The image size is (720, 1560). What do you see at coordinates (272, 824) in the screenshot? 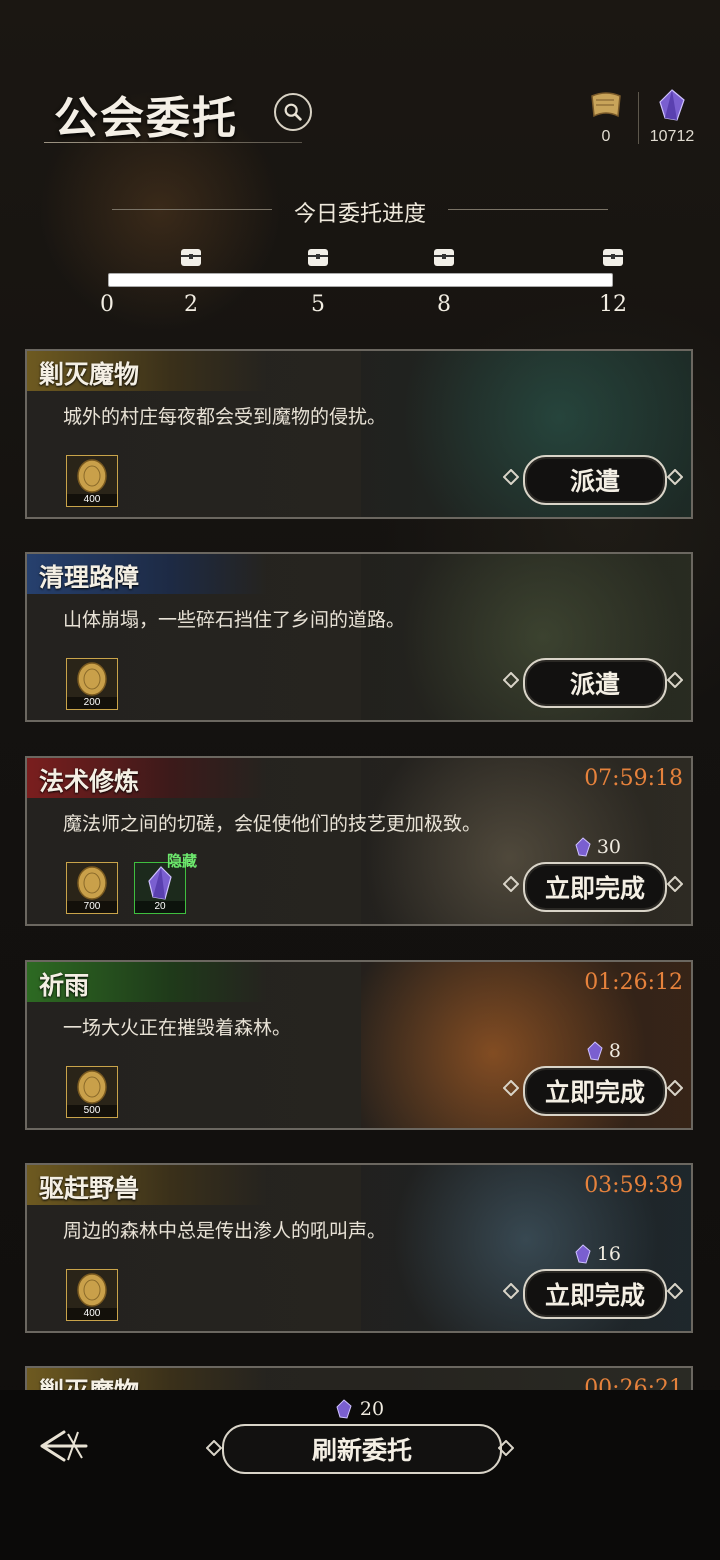
I see `quest-desc: 魔法师之间的切磋，会促使他们的技艺更加极致。` at bounding box center [272, 824].